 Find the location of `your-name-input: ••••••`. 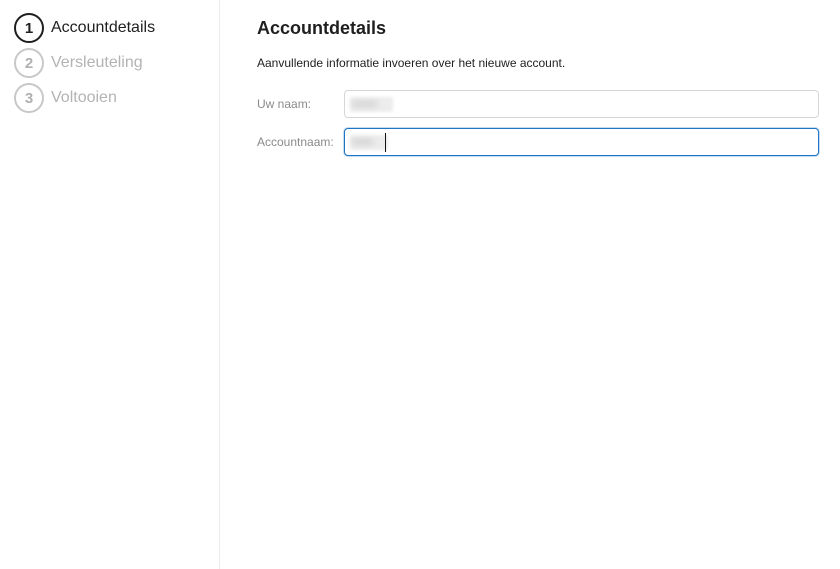

your-name-input: •••••• is located at coordinates (581, 104).